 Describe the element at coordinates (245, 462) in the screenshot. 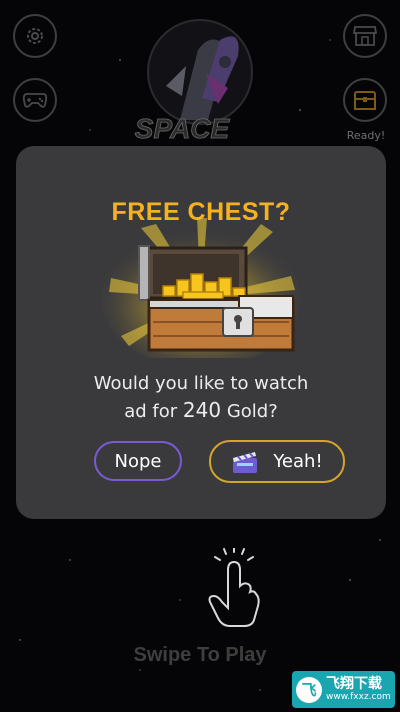

I see `video-ad-icon` at that location.